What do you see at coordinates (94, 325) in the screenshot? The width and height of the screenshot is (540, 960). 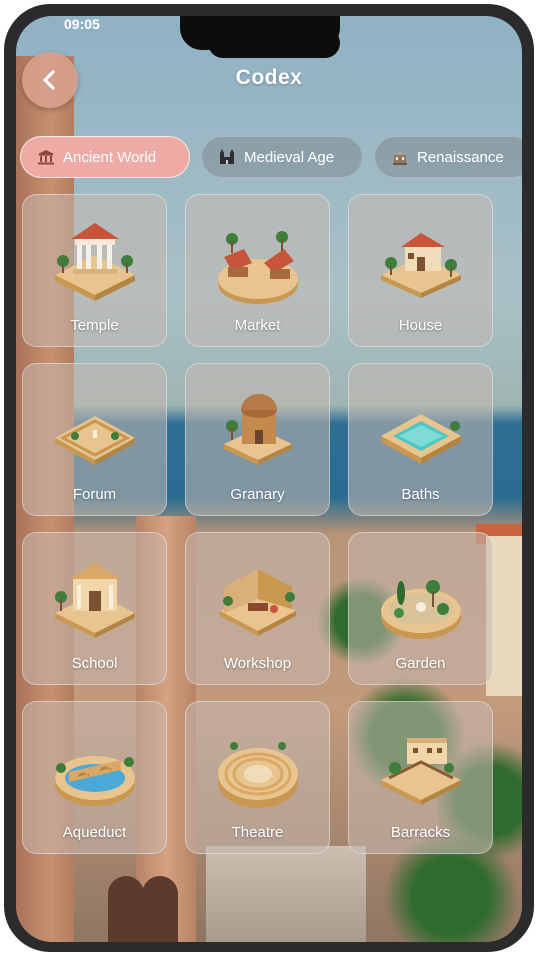 I see `building-label: Temple` at bounding box center [94, 325].